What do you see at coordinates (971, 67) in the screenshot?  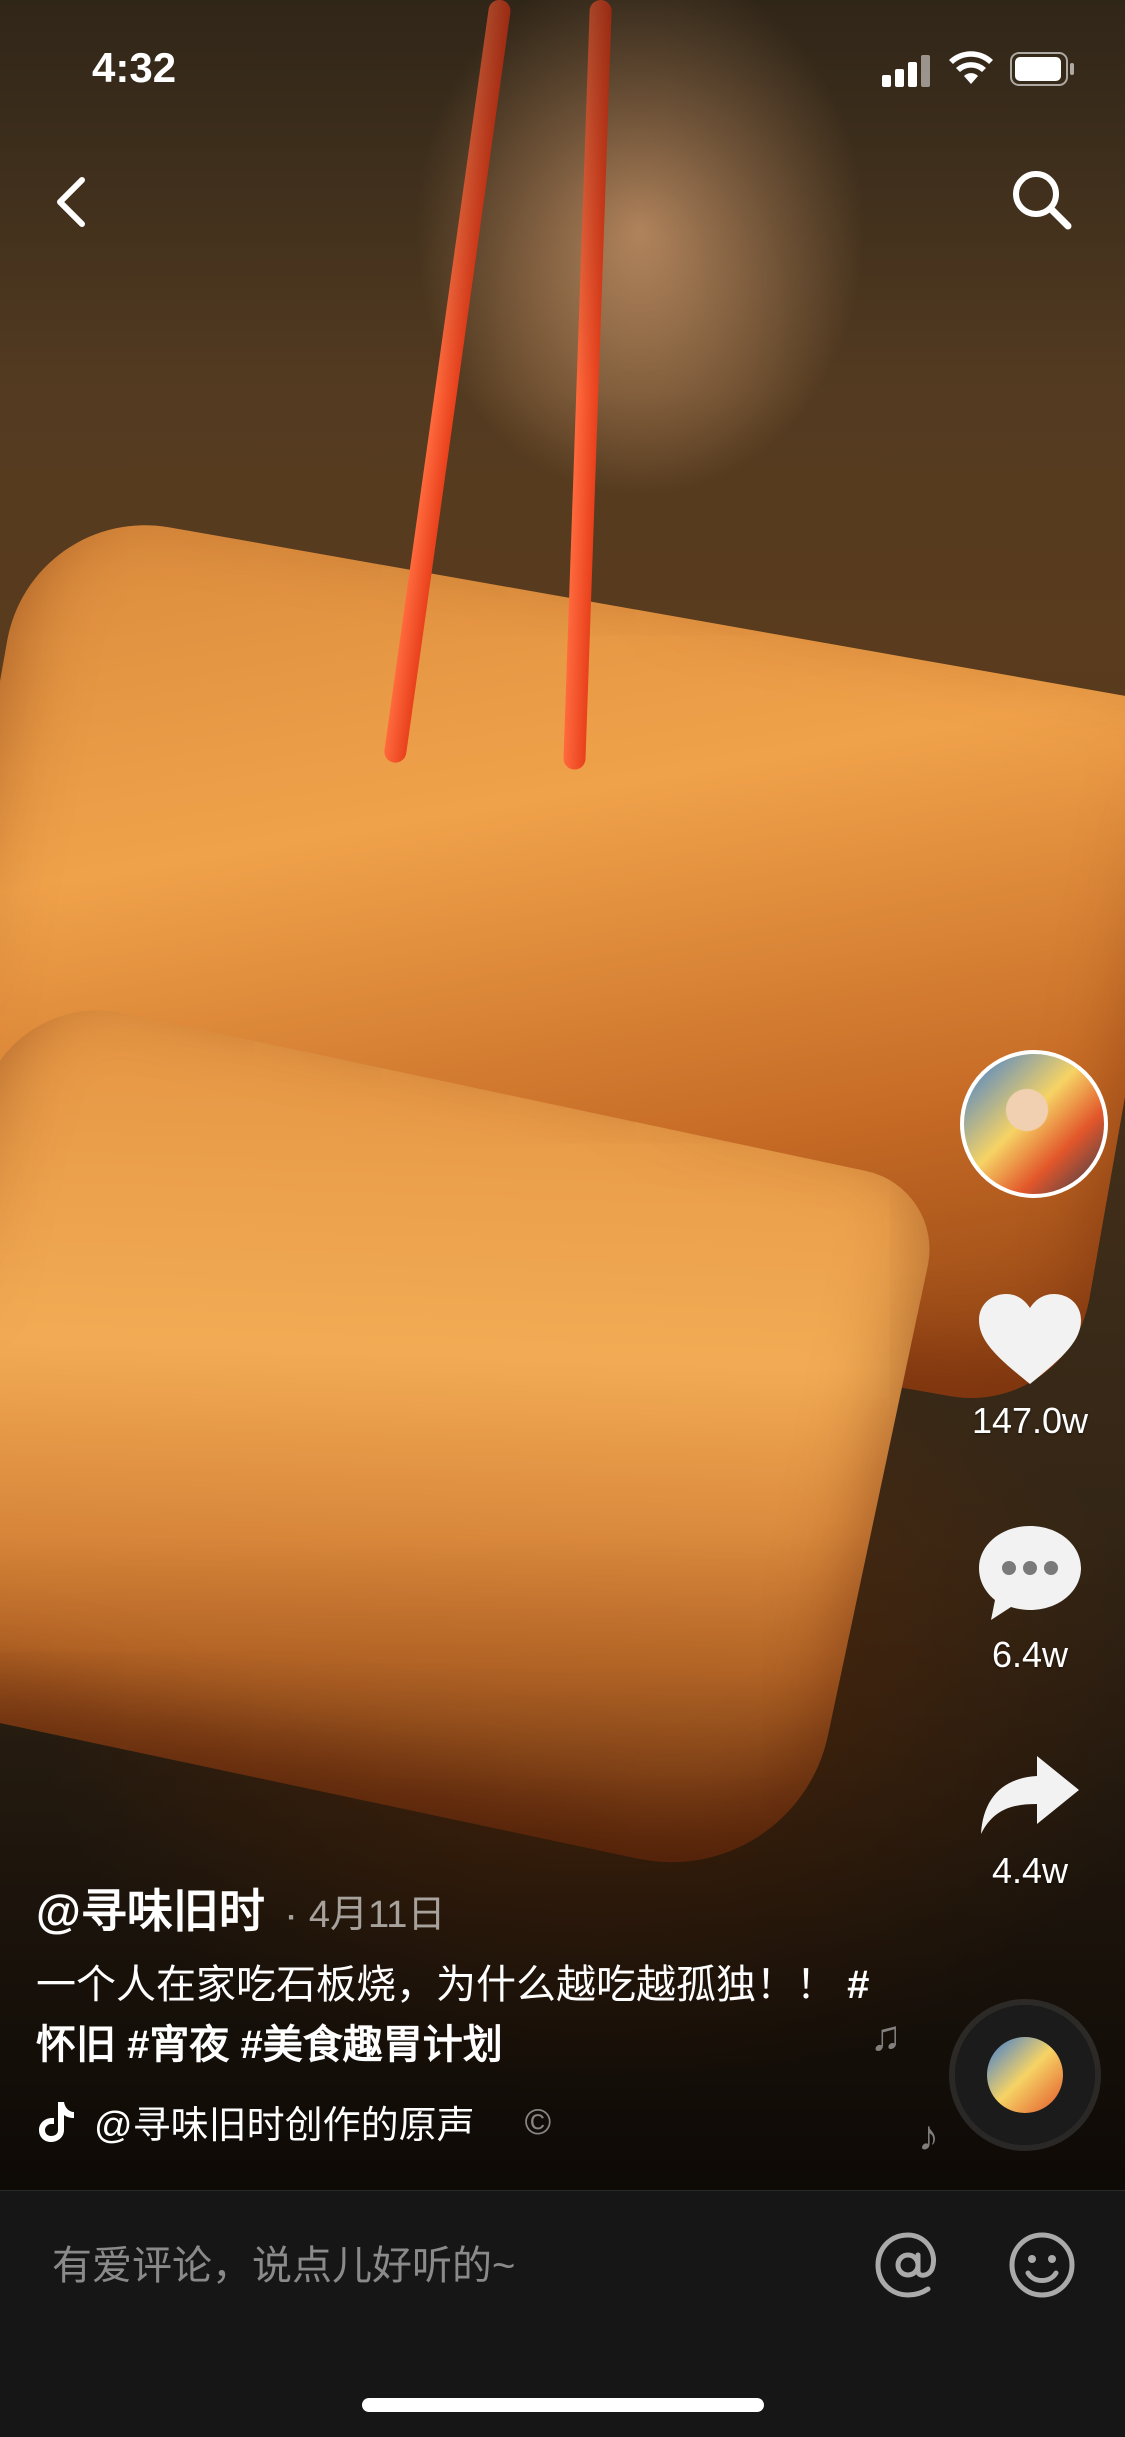 I see `wifi-icon` at bounding box center [971, 67].